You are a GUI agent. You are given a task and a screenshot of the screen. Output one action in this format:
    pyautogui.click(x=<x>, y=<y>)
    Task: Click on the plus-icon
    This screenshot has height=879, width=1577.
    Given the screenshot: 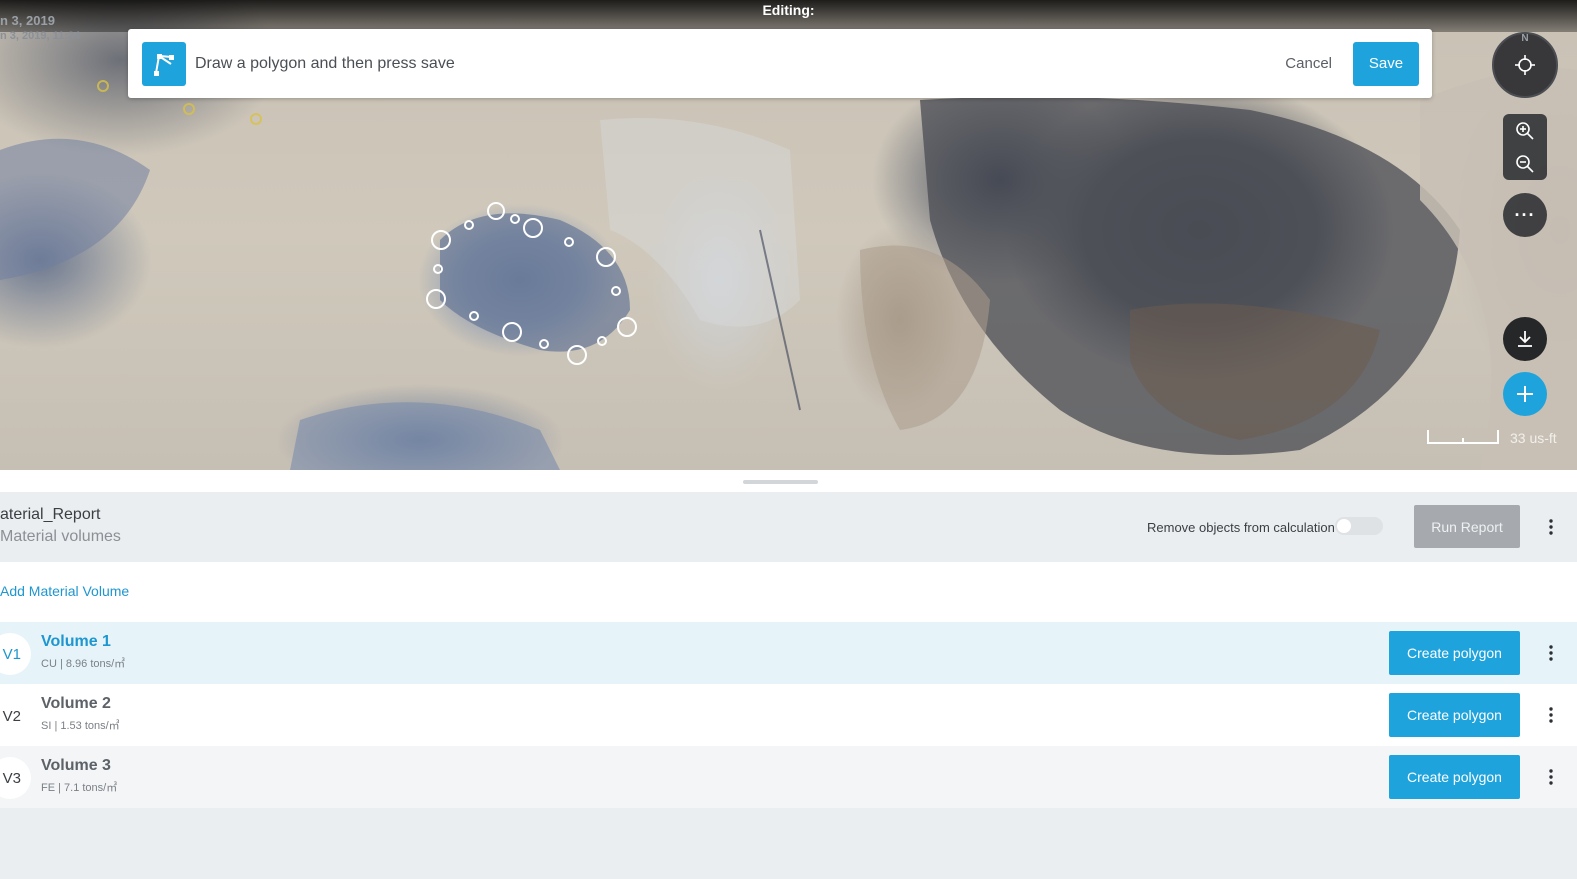 What is the action you would take?
    pyautogui.click(x=1525, y=394)
    